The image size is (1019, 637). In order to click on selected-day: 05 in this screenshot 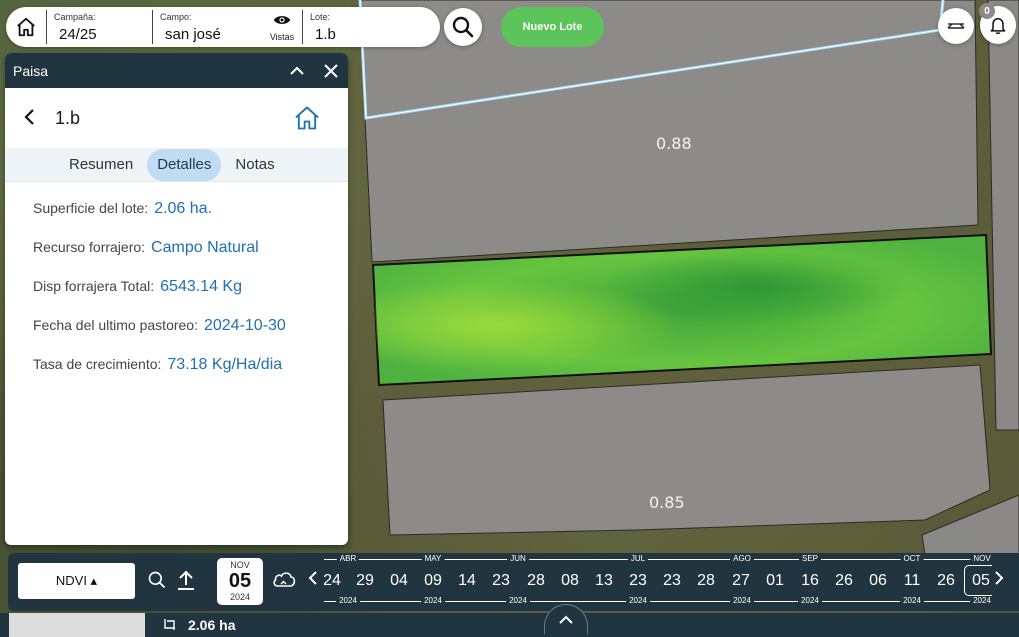, I will do `click(240, 581)`.